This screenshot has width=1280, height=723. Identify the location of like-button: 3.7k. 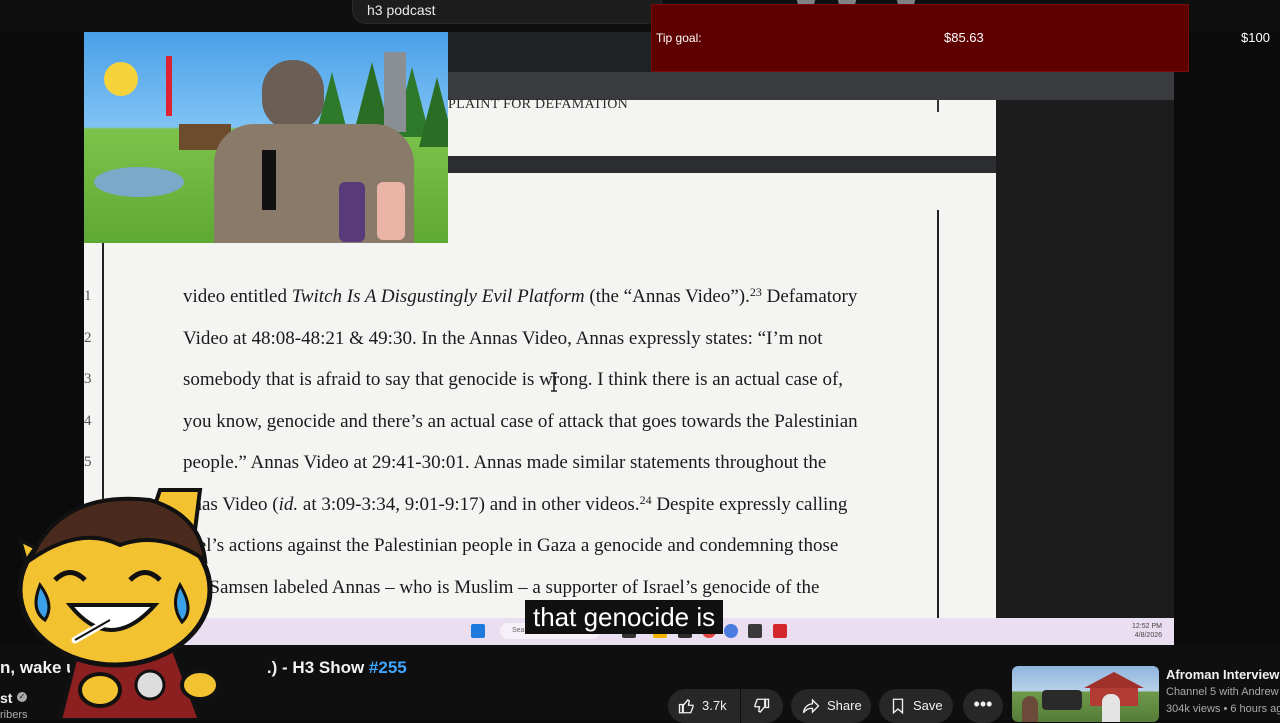
(704, 706).